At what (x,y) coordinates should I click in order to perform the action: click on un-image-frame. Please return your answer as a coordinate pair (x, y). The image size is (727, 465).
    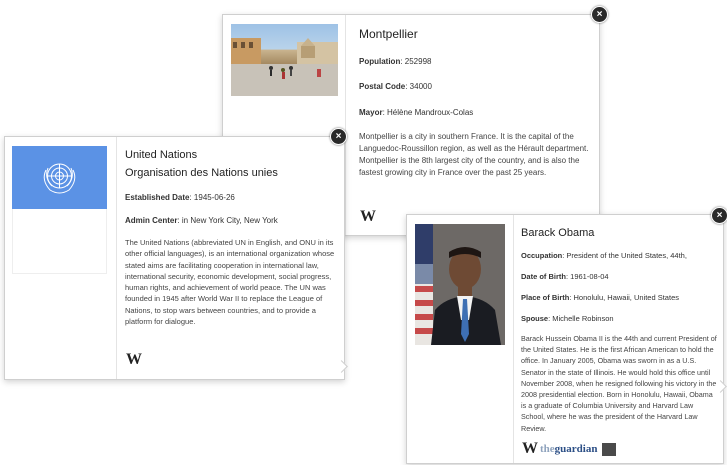
    Looking at the image, I should click on (59, 241).